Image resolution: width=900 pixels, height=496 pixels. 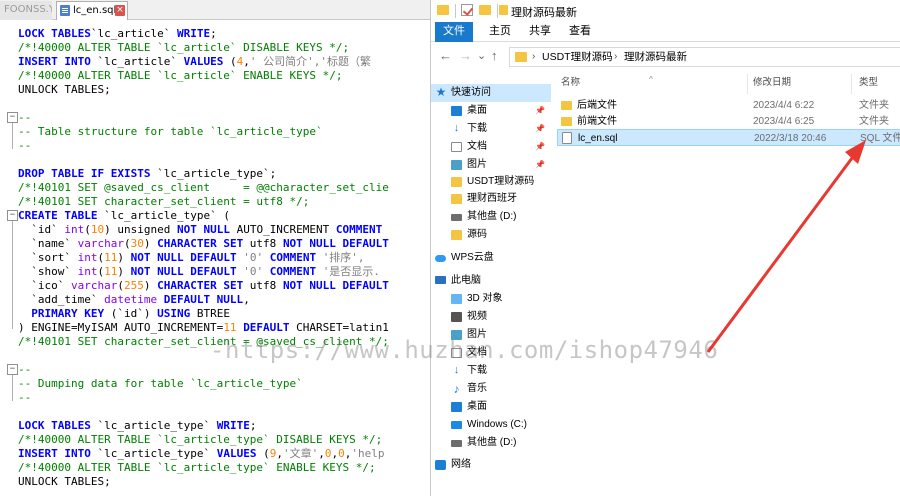 I want to click on code-line: LOCK TABLES`lc_article` WRITE;, so click(x=117, y=34).